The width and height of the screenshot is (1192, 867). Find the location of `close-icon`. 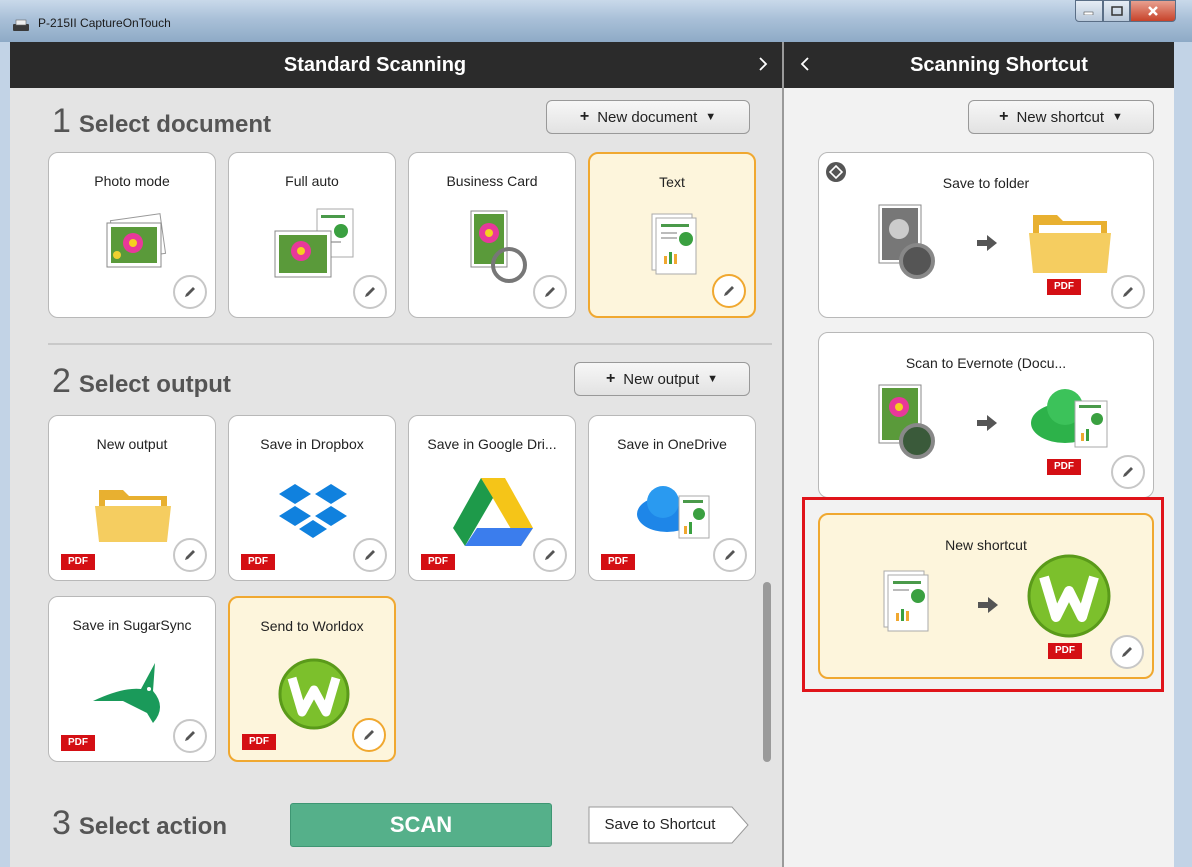

close-icon is located at coordinates (1153, 11).